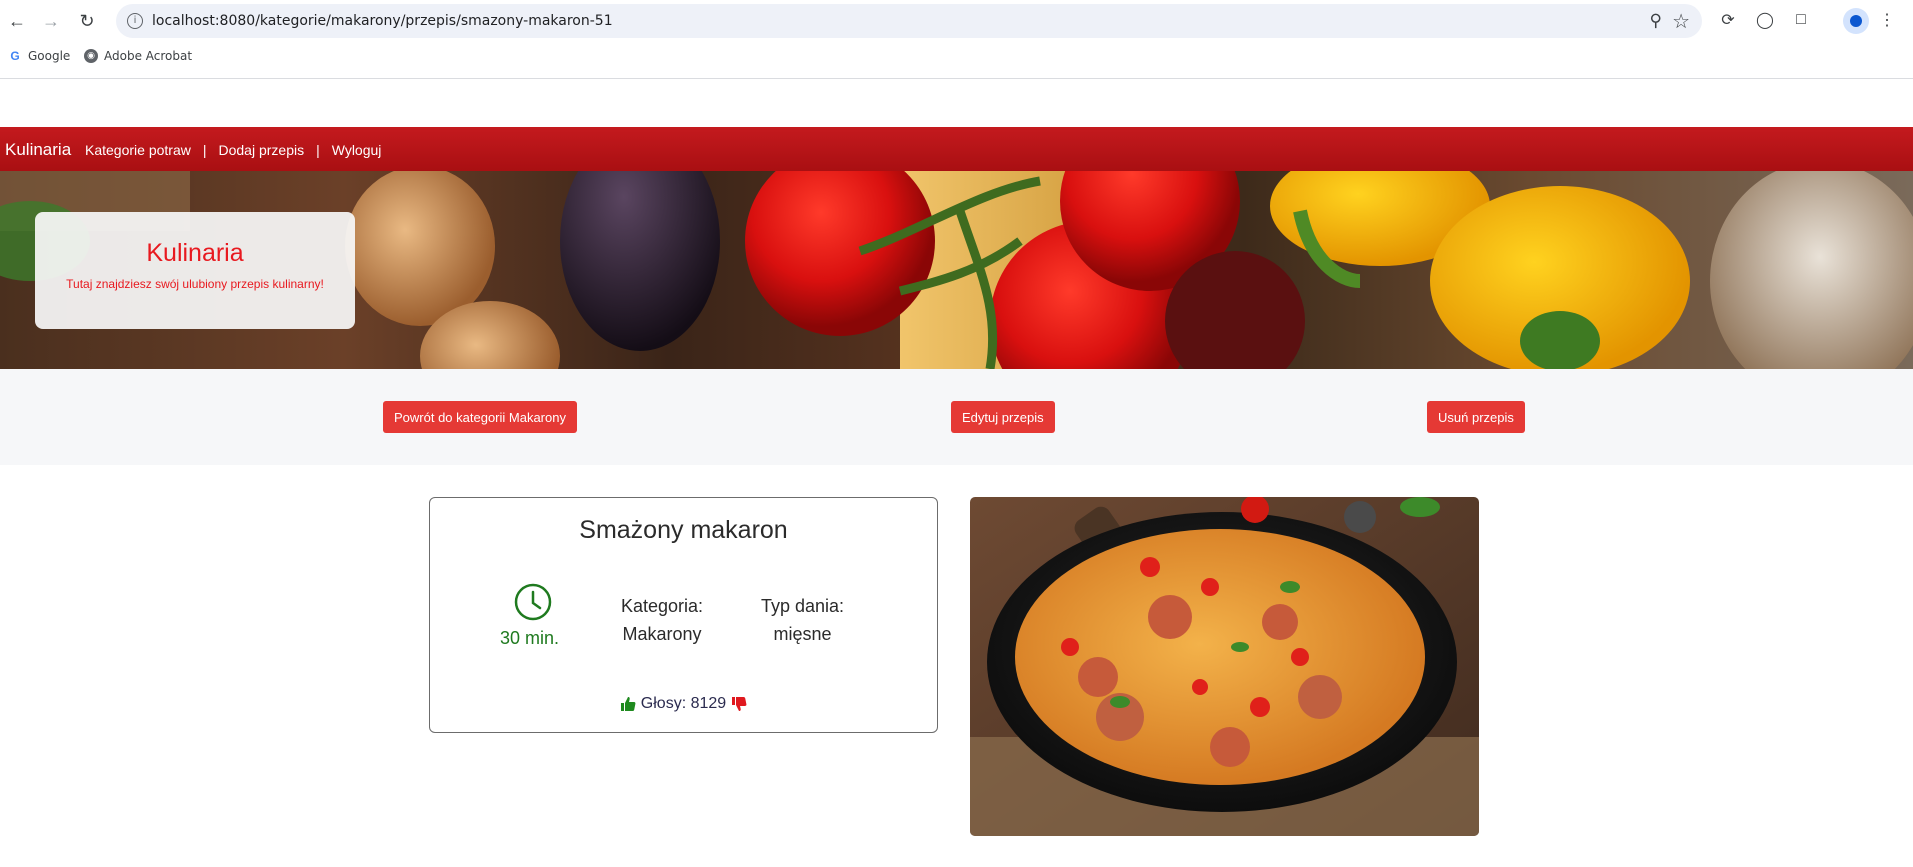 The image size is (1913, 867). I want to click on reload-icon: ↻, so click(87, 21).